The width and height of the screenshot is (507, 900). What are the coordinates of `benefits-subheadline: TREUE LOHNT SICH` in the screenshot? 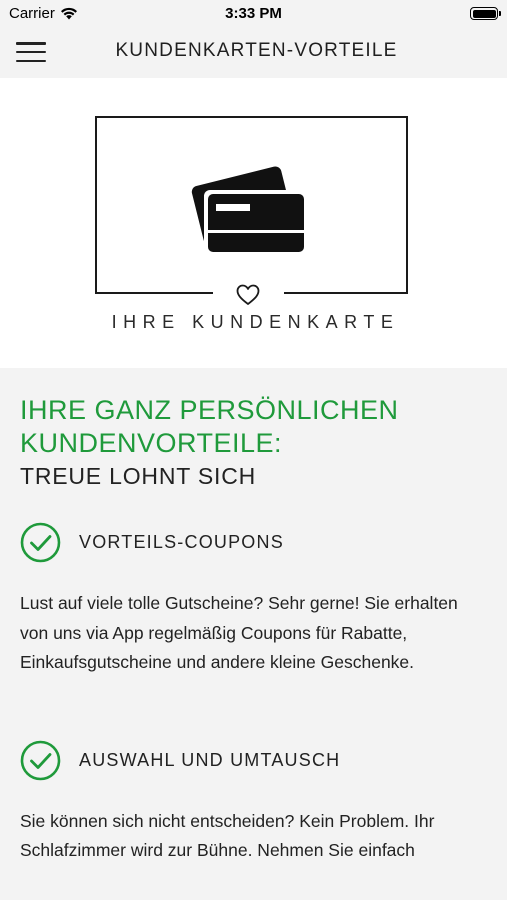 It's located at (138, 476).